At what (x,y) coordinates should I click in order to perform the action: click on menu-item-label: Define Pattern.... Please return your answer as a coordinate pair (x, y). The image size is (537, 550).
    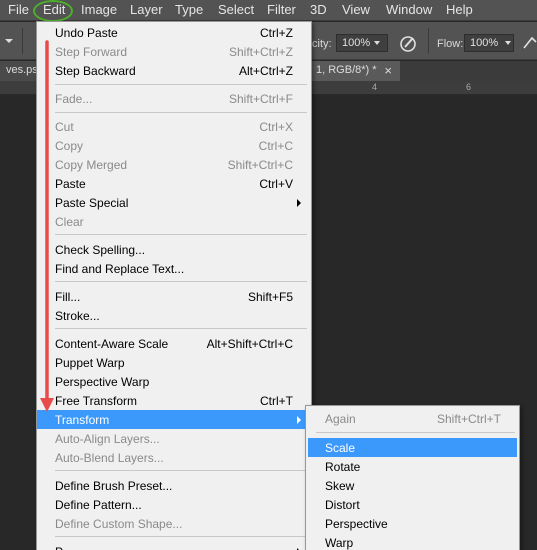
    Looking at the image, I should click on (98, 505).